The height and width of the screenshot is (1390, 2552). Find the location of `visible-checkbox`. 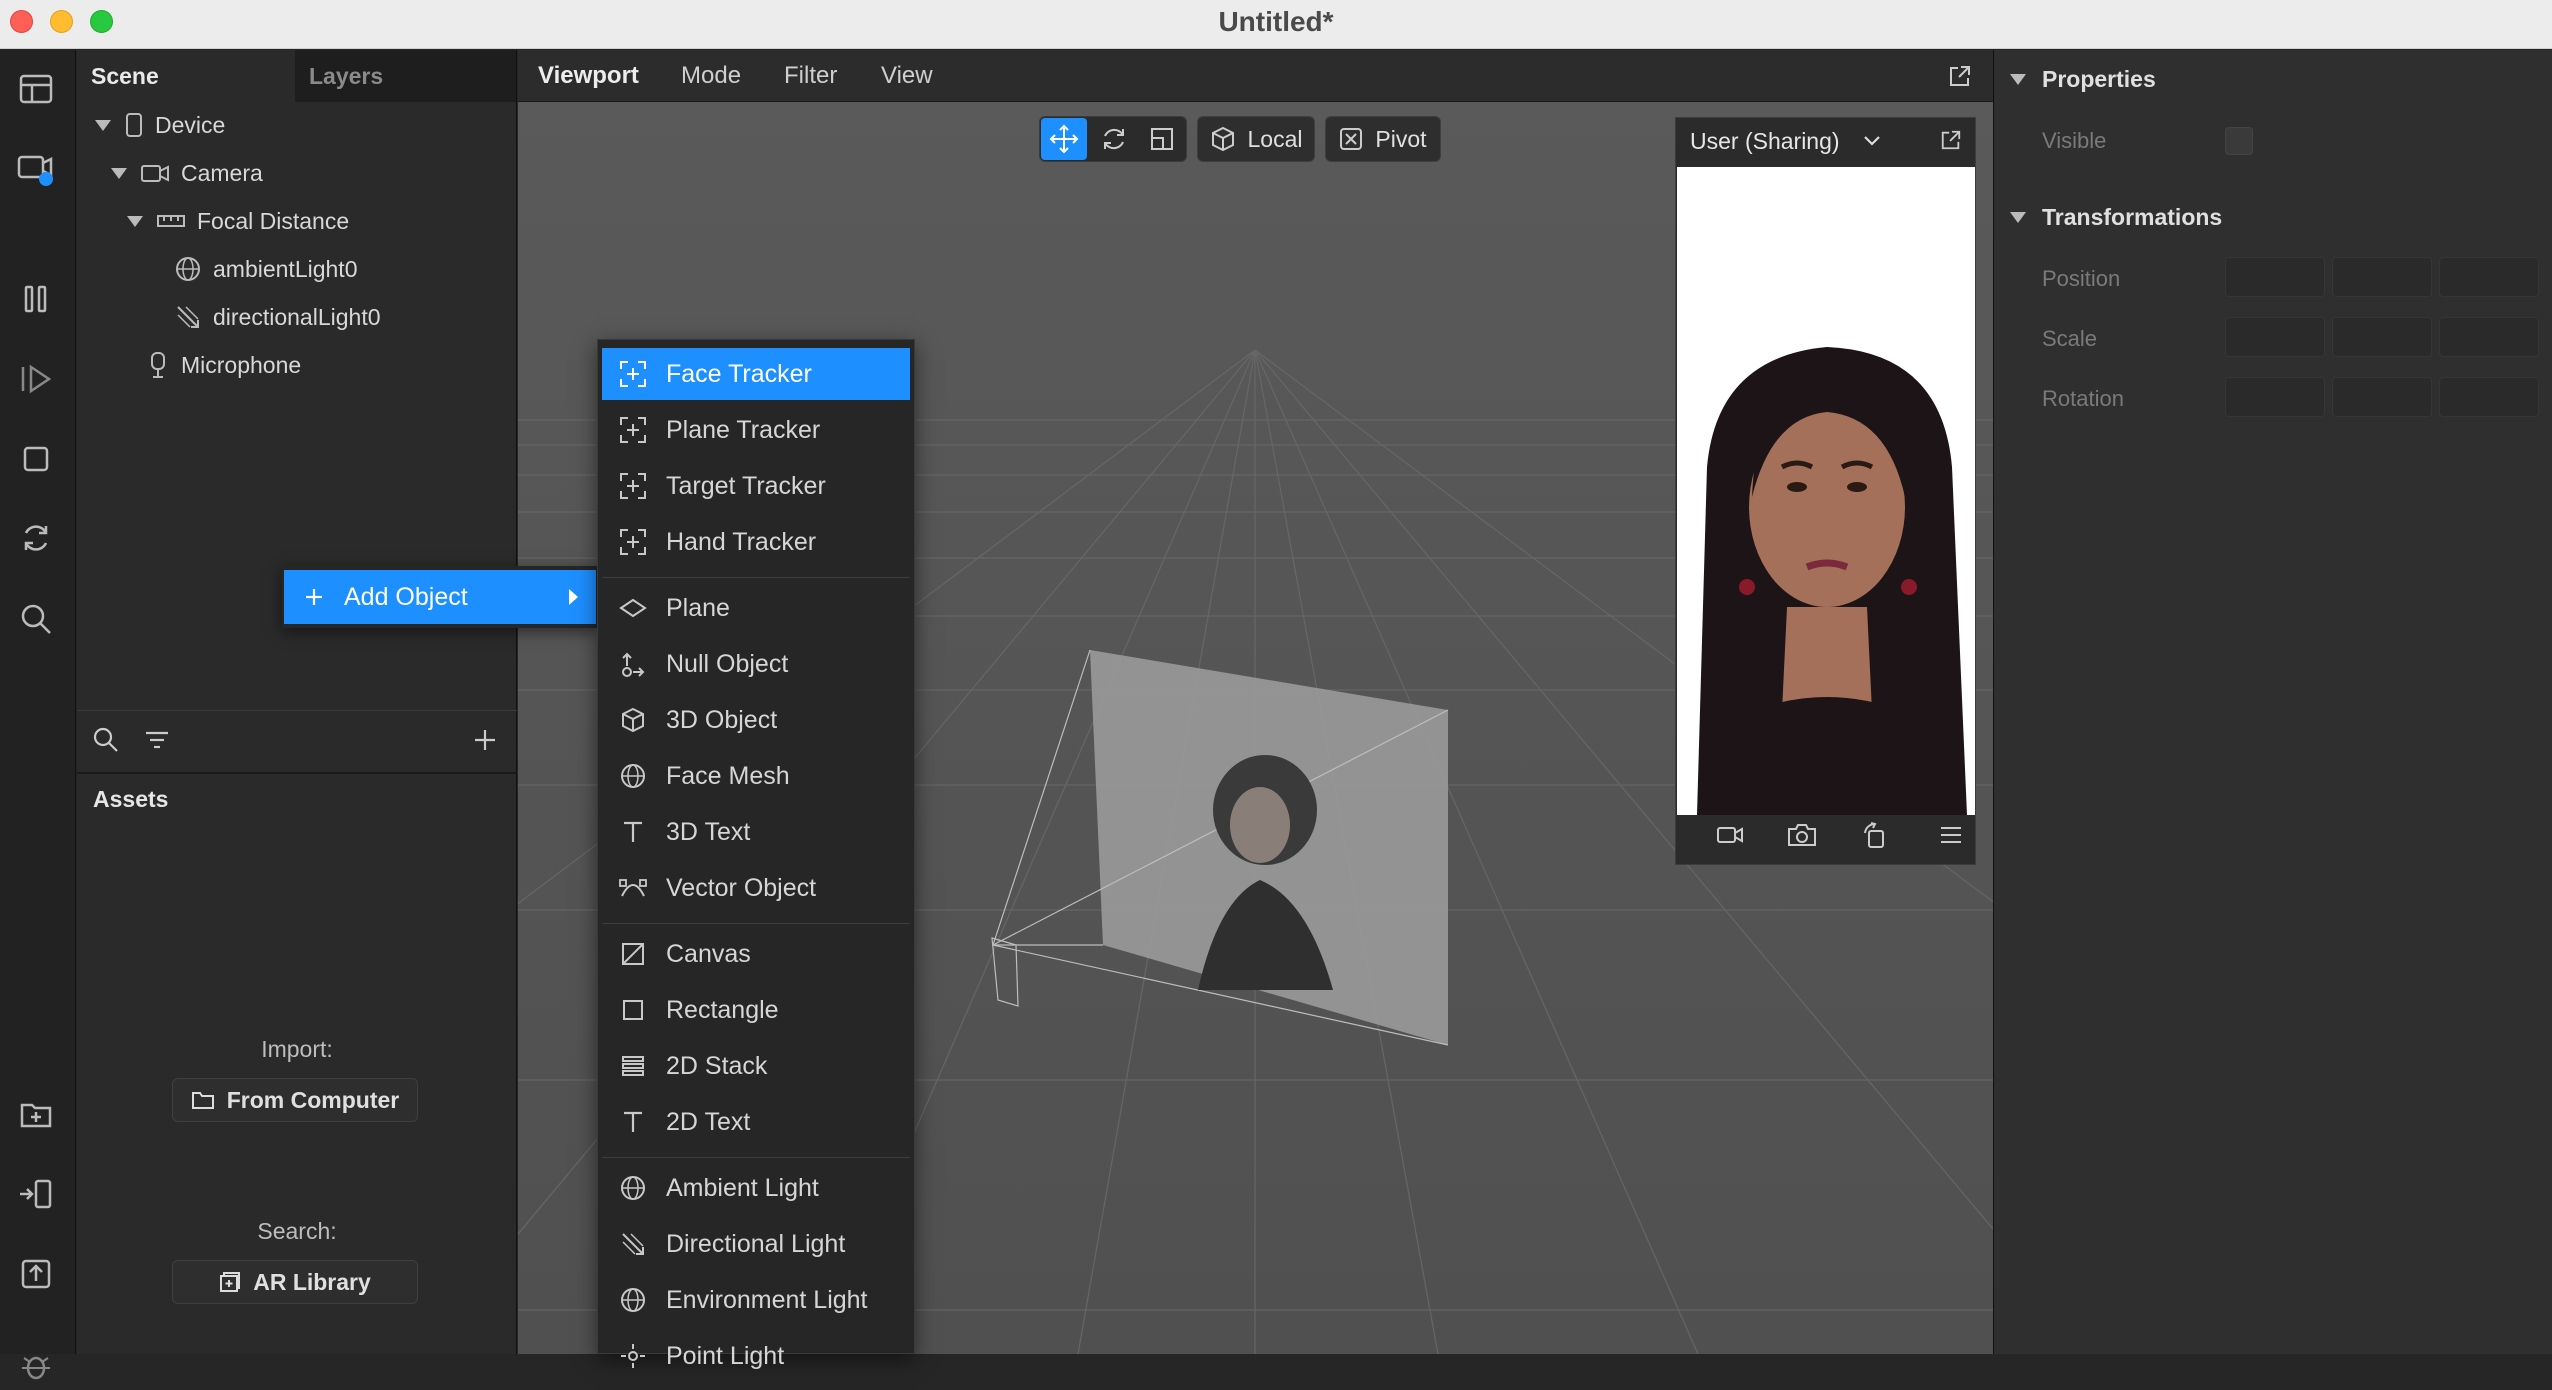

visible-checkbox is located at coordinates (2239, 141).